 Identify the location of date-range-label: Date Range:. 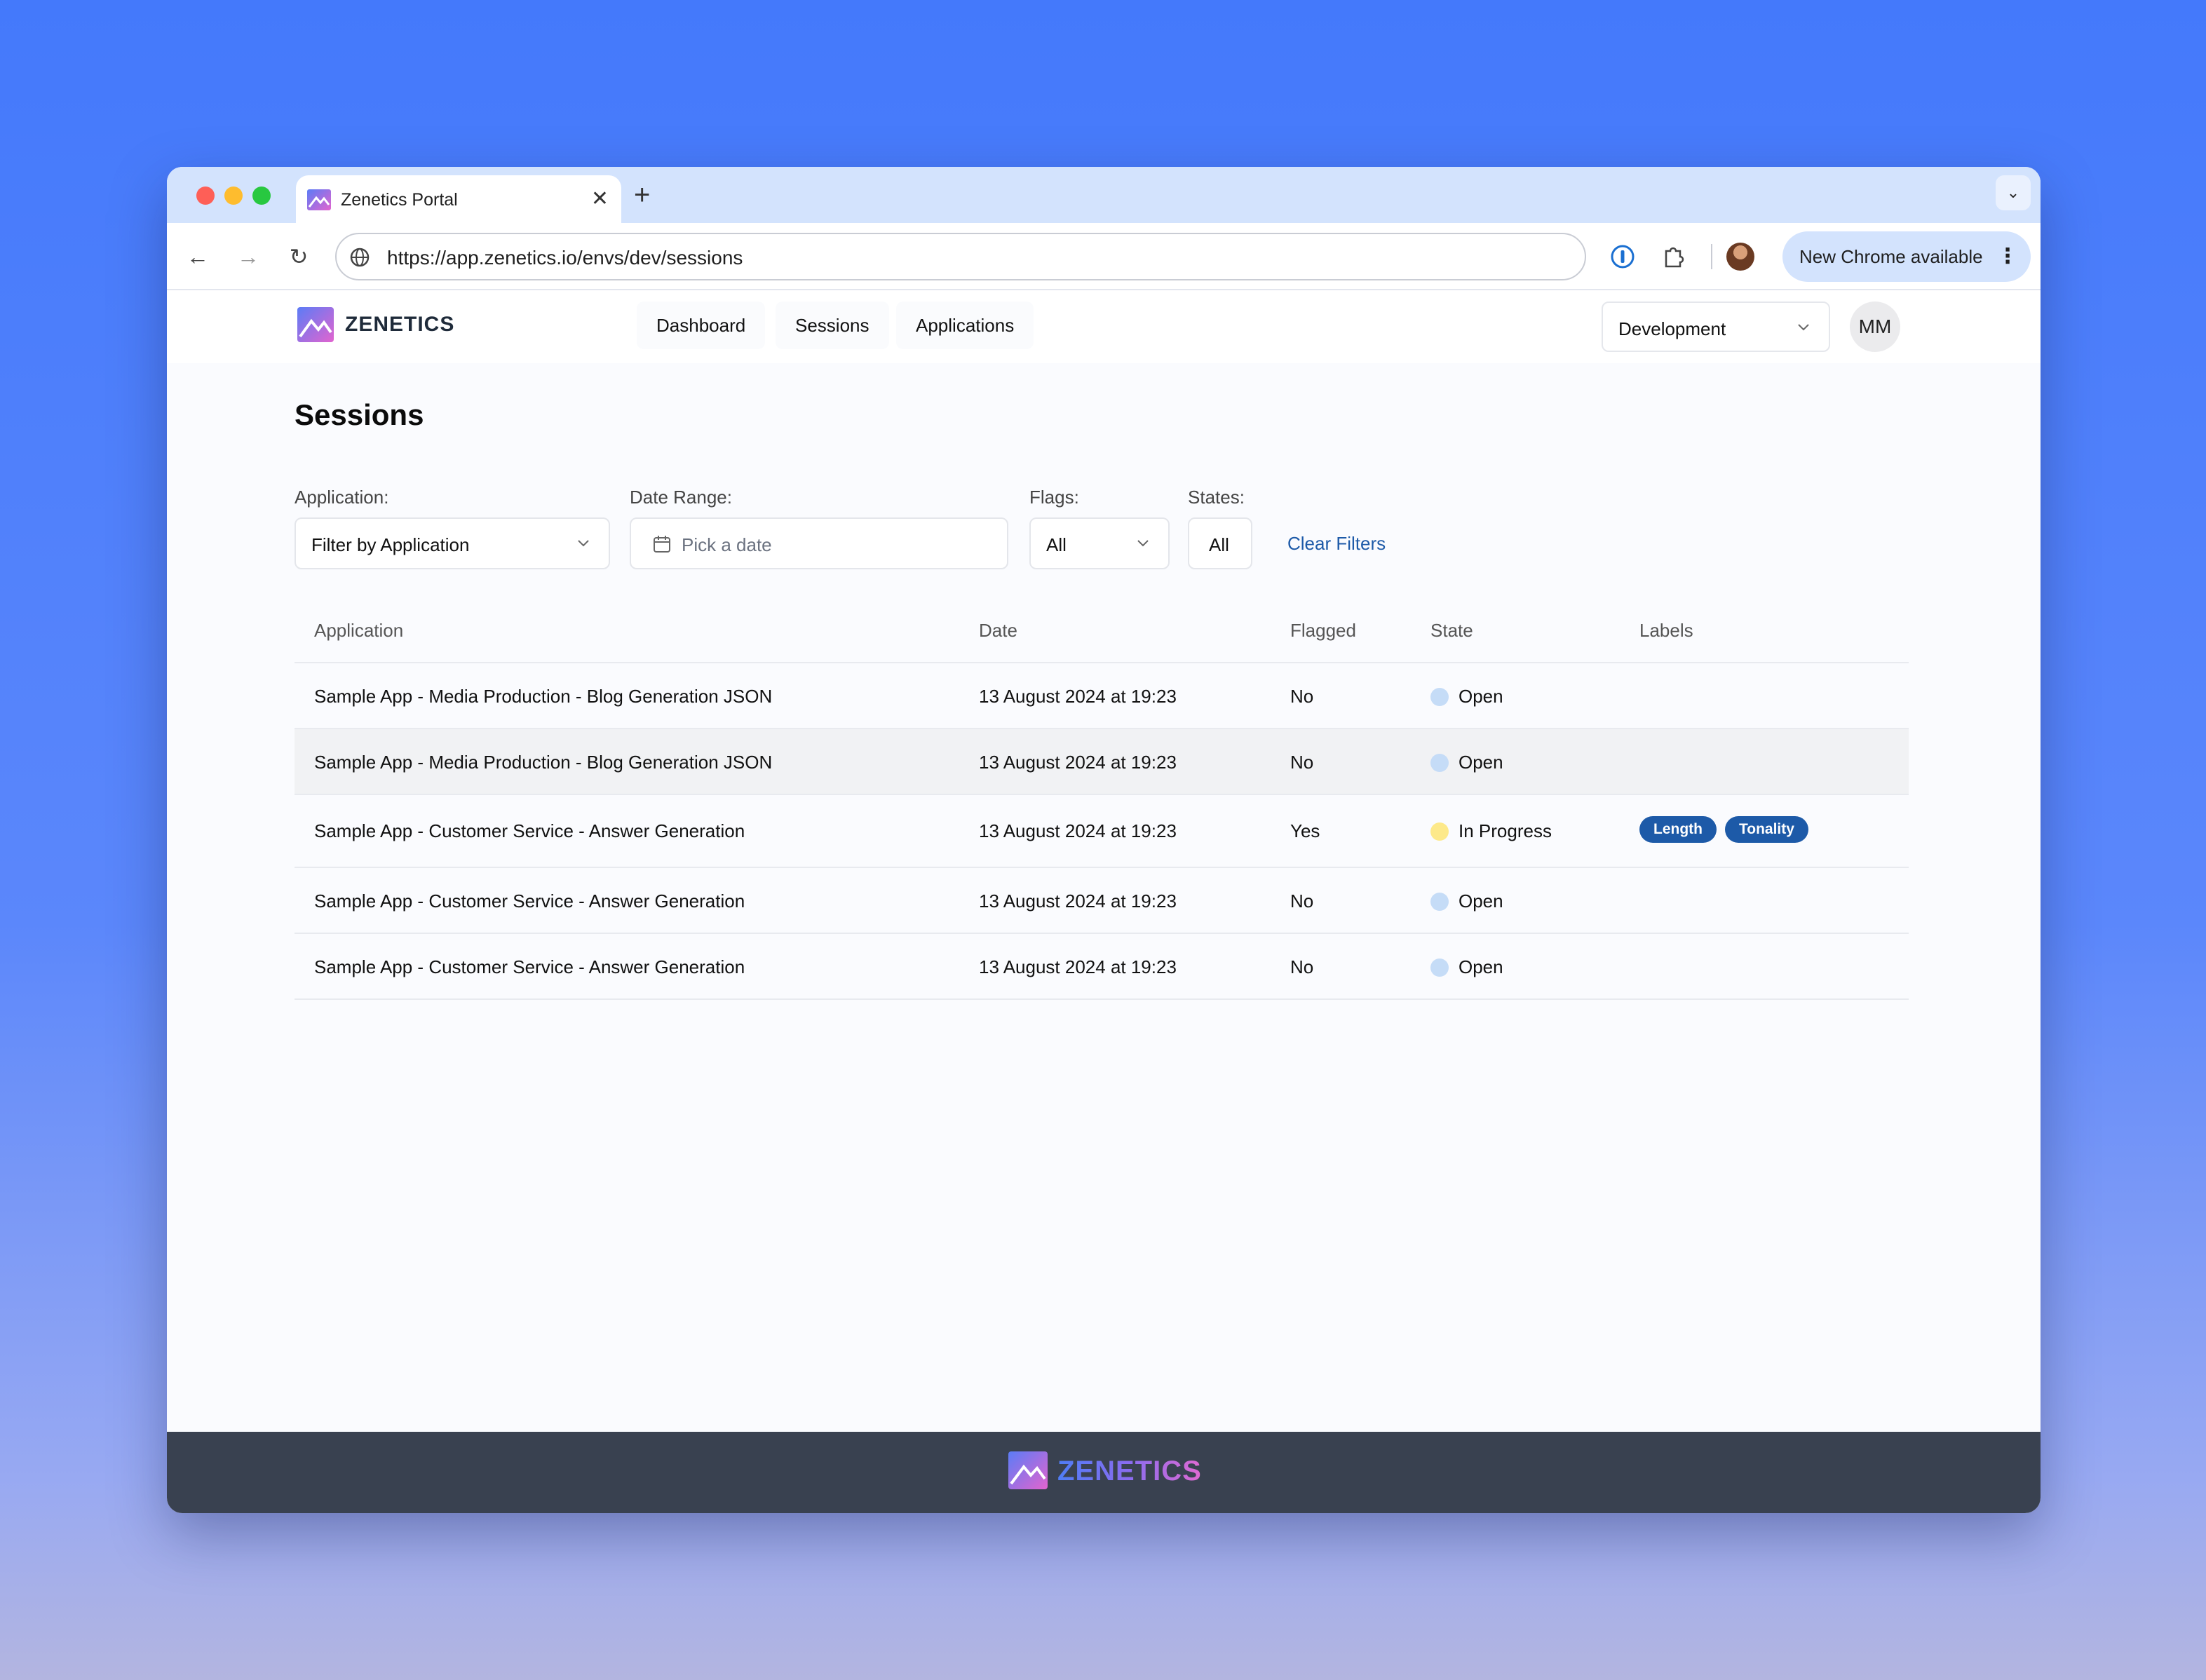
(681, 497).